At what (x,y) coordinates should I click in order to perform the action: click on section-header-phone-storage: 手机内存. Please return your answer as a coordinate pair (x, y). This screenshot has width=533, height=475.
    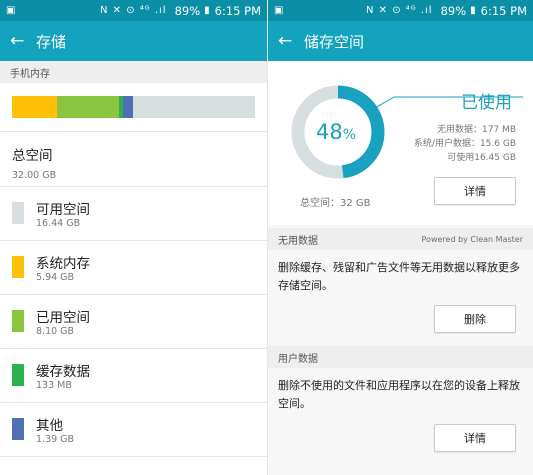
    Looking at the image, I should click on (133, 72).